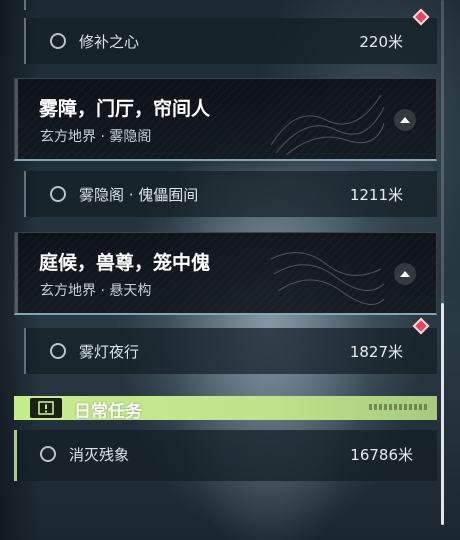 The height and width of the screenshot is (540, 460). Describe the element at coordinates (230, 351) in the screenshot. I see `subtask-row: 雾灯夜行 1827米` at that location.